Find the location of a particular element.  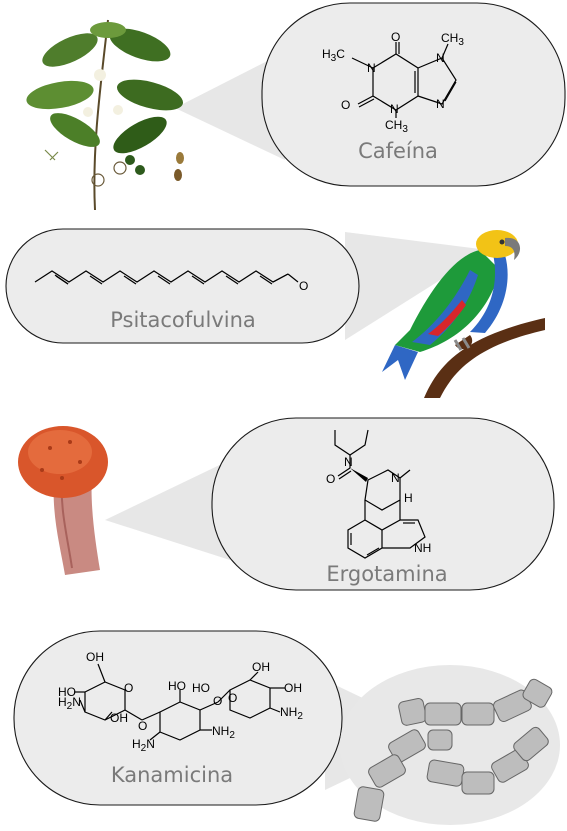

pointer-cone is located at coordinates (167, 510).